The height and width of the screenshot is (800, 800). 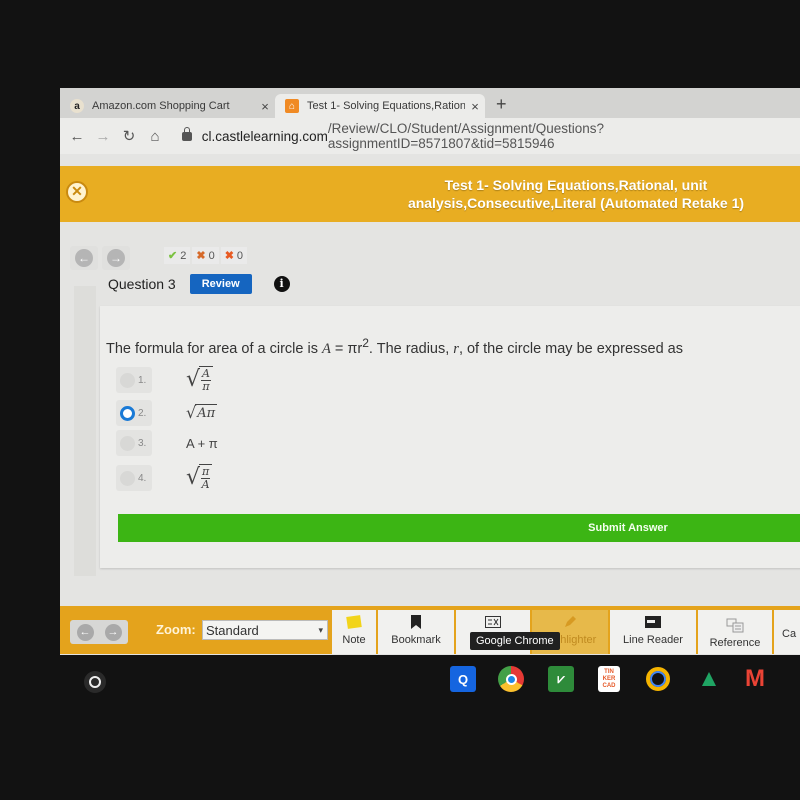 What do you see at coordinates (501, 104) in the screenshot?
I see `new-tab-button: +` at bounding box center [501, 104].